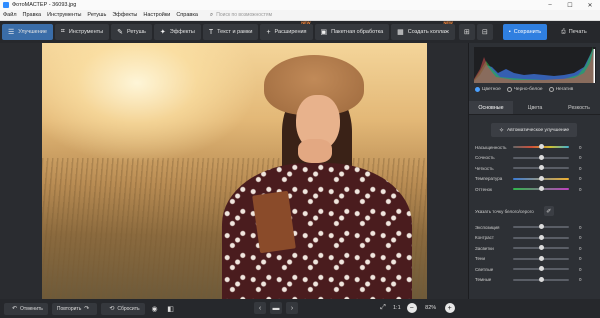  What do you see at coordinates (527, 32) in the screenshot?
I see `save-label: Сохранить` at bounding box center [527, 32].